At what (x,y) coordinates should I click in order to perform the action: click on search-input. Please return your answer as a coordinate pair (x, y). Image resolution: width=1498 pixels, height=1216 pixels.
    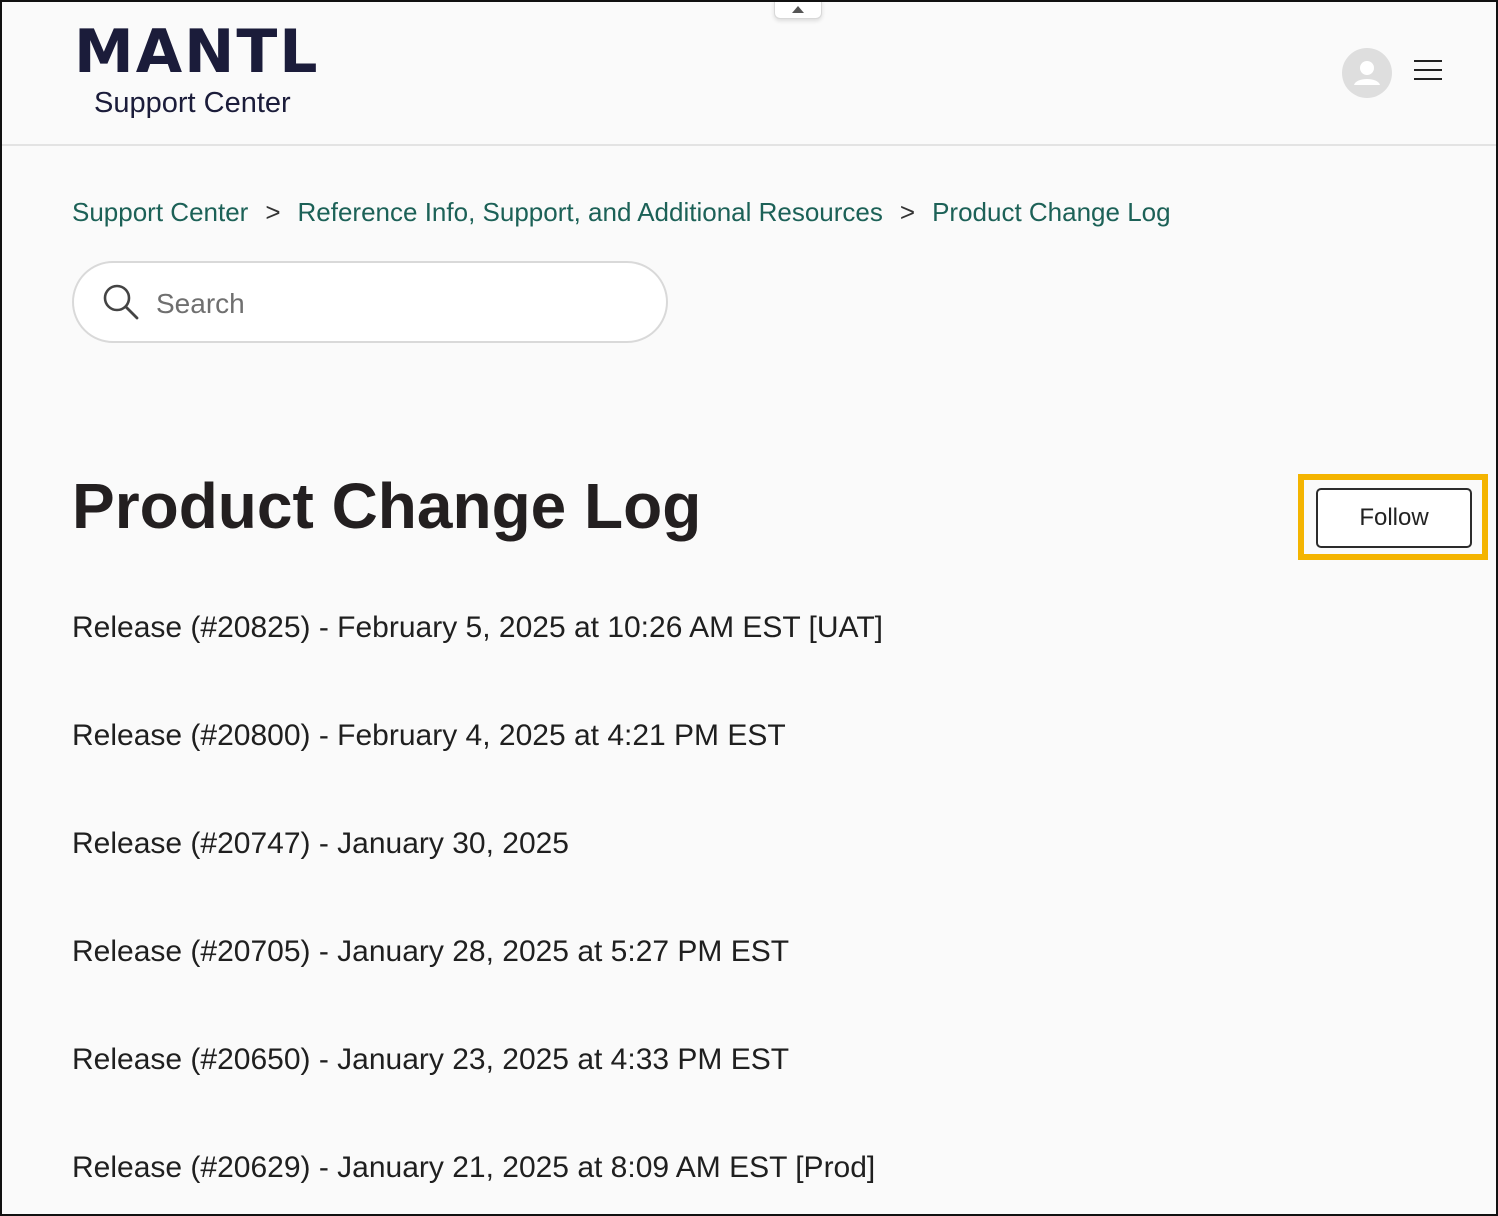
    Looking at the image, I should click on (396, 304).